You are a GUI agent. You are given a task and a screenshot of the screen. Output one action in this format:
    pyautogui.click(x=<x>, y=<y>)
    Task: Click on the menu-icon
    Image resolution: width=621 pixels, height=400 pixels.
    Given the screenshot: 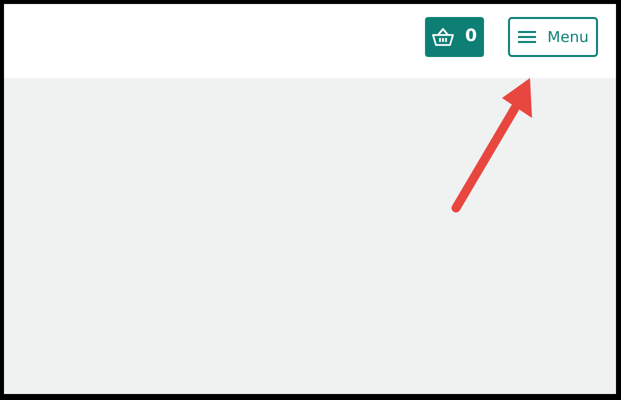 What is the action you would take?
    pyautogui.click(x=527, y=37)
    